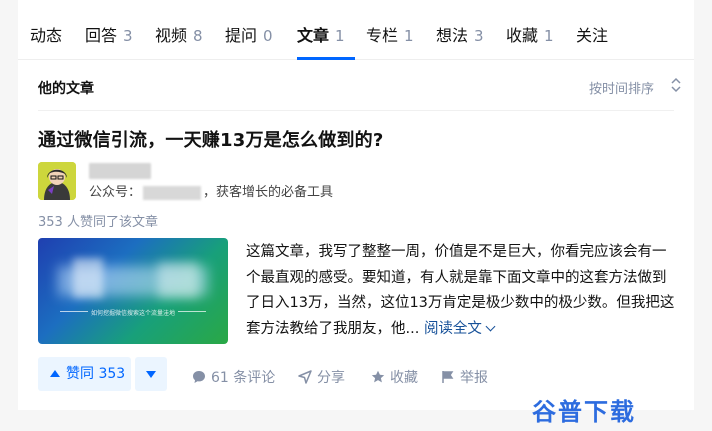 The height and width of the screenshot is (431, 712). Describe the element at coordinates (55, 373) in the screenshot. I see `arrow-up-icon` at that location.